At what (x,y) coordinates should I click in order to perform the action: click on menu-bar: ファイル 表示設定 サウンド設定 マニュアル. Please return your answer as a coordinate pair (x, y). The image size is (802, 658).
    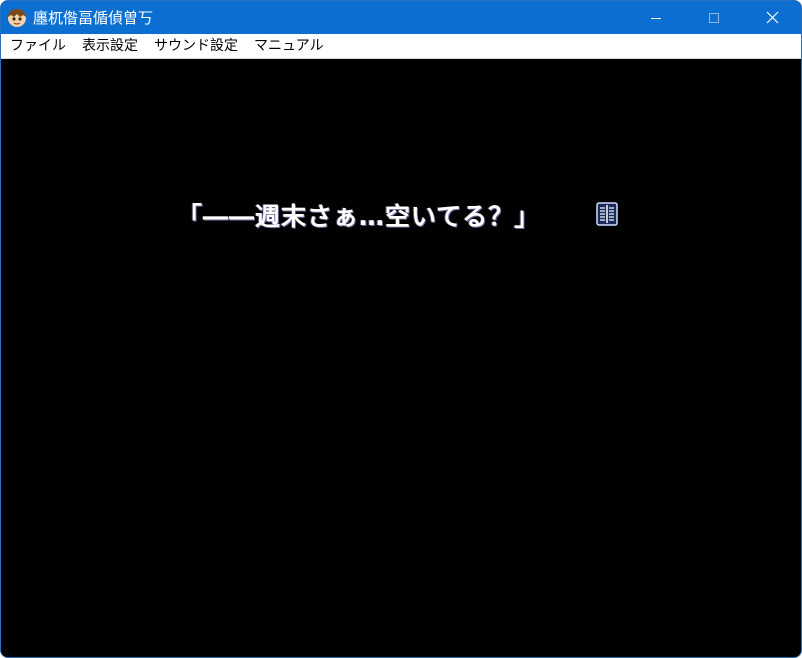
    Looking at the image, I should click on (401, 46).